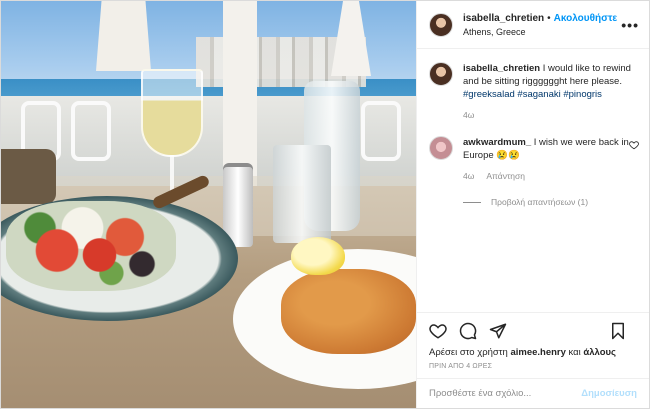 Image resolution: width=650 pixels, height=409 pixels. Describe the element at coordinates (441, 24) in the screenshot. I see `author-avatar` at that location.